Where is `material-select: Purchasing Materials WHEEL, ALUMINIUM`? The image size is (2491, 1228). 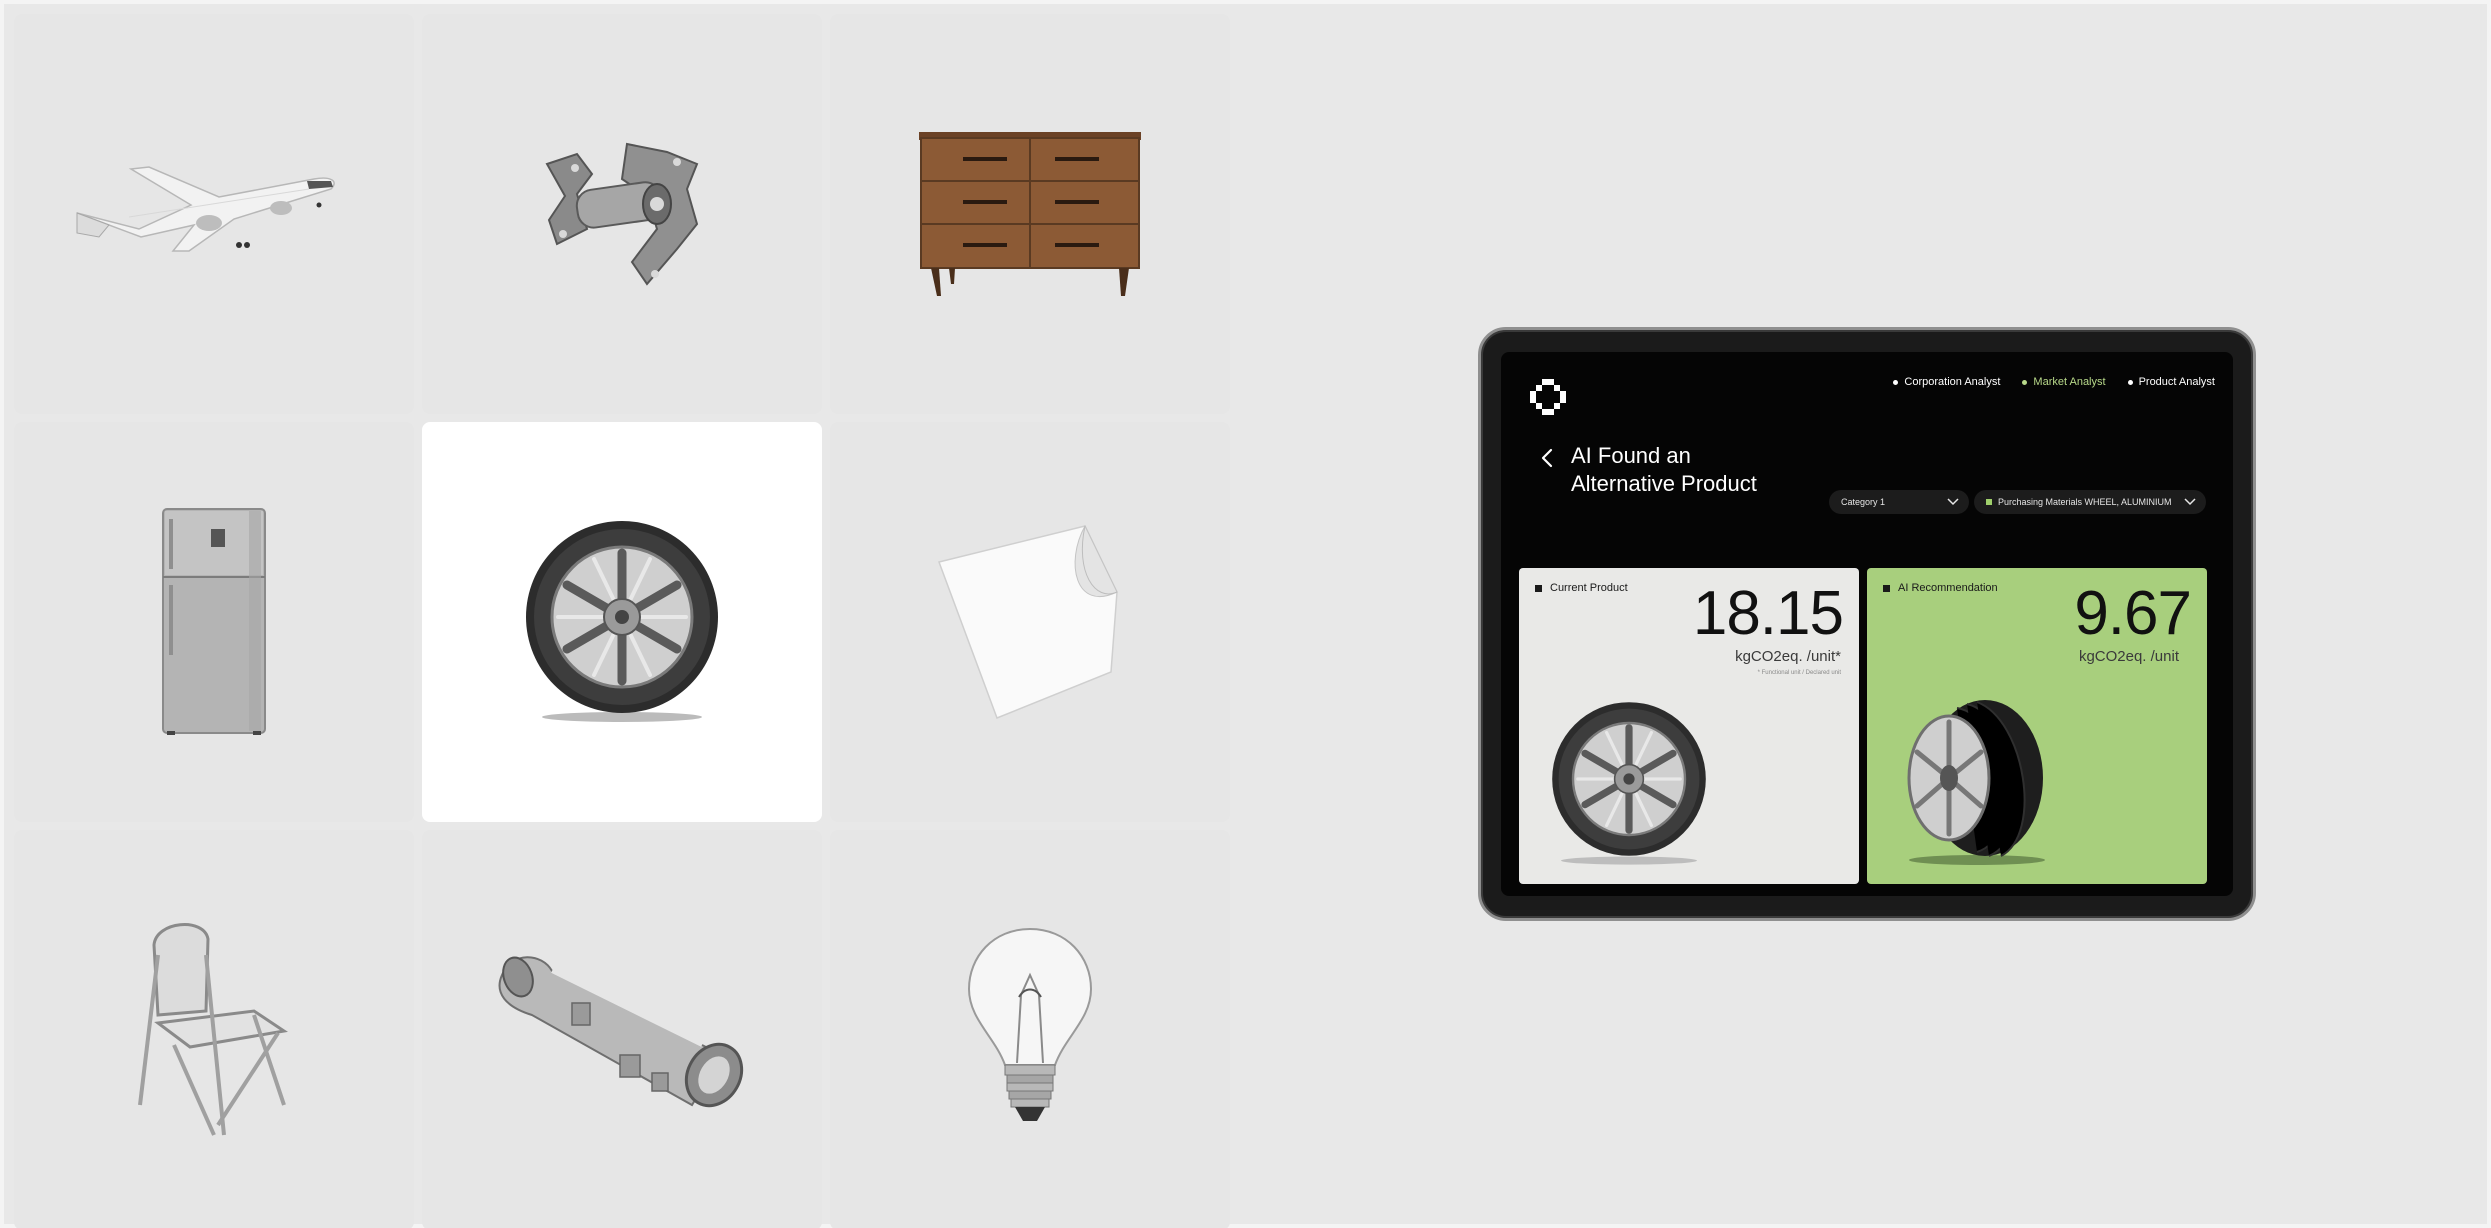 material-select: Purchasing Materials WHEEL, ALUMINIUM is located at coordinates (2090, 502).